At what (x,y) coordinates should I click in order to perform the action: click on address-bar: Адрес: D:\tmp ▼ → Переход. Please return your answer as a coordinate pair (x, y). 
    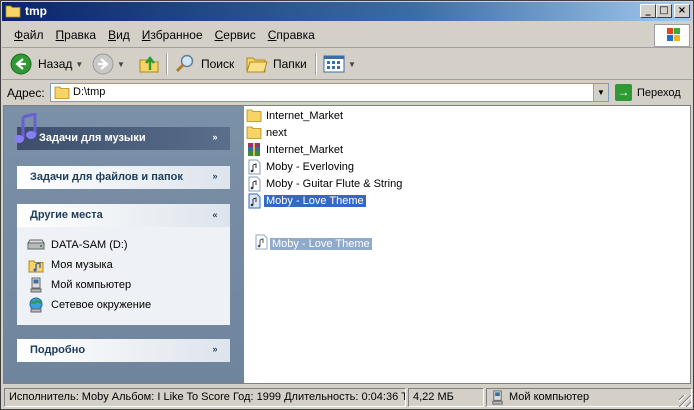
    Looking at the image, I should click on (347, 92).